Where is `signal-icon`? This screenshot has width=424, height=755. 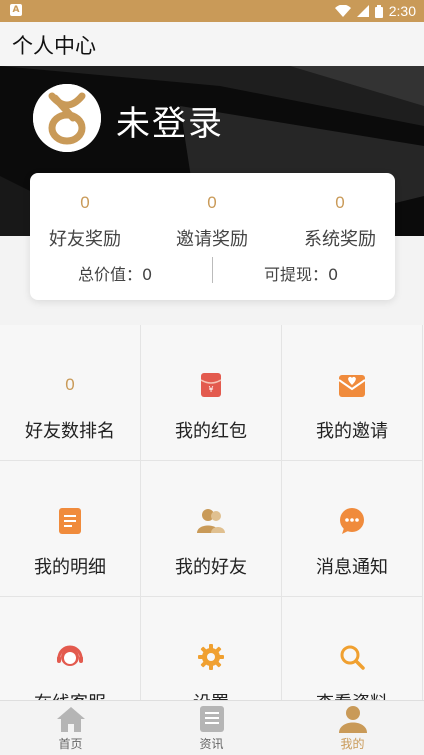 signal-icon is located at coordinates (362, 11).